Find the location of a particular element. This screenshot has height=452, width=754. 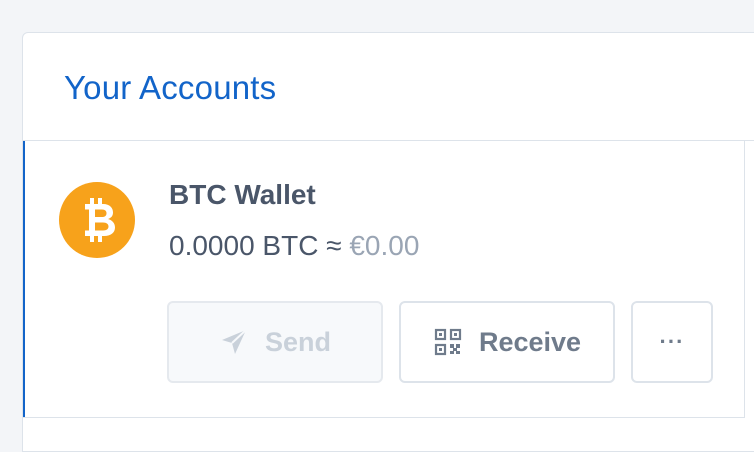

more-options-button: ··· is located at coordinates (672, 342).